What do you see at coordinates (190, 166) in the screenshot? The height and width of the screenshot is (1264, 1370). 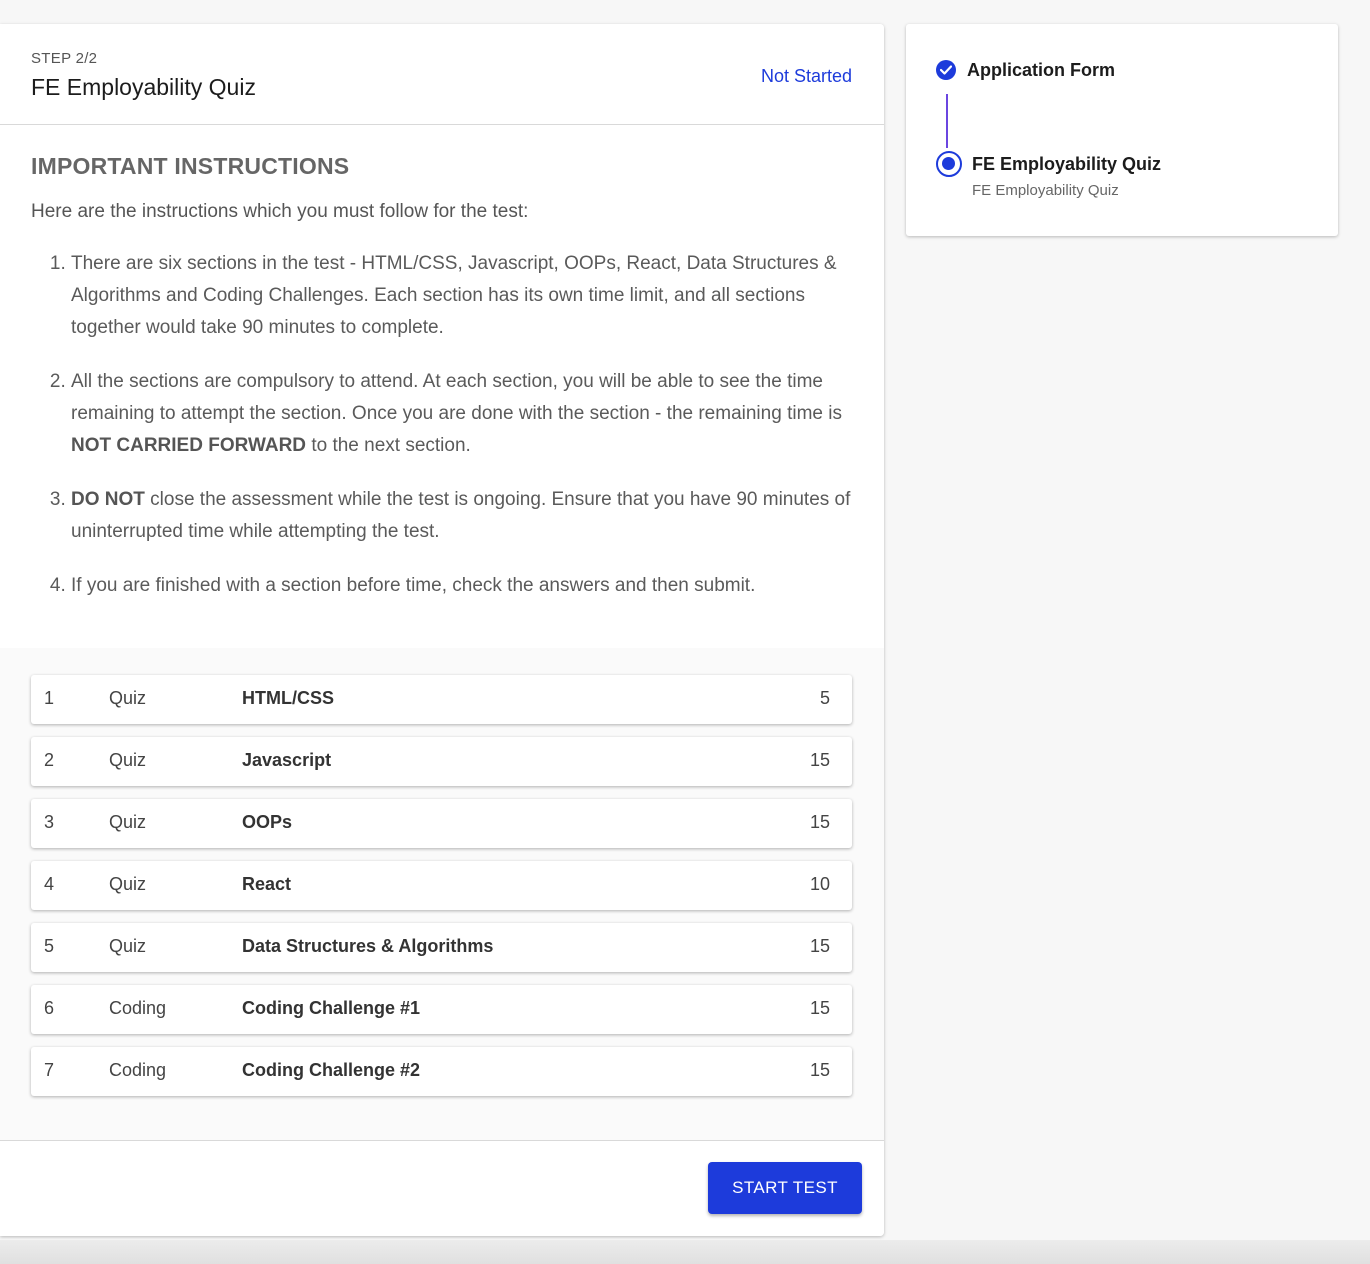 I see `instructions-heading: IMPORTANT INSTRUCTIONS` at bounding box center [190, 166].